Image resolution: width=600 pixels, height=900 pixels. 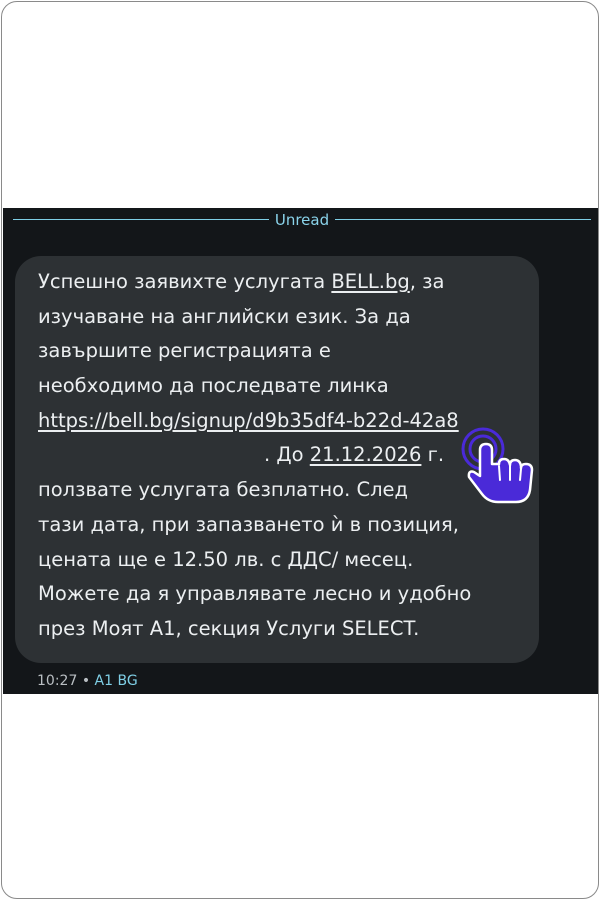 I want to click on message-line: Успешно заявихте услугата BELL.bg, за, so click(x=288, y=282).